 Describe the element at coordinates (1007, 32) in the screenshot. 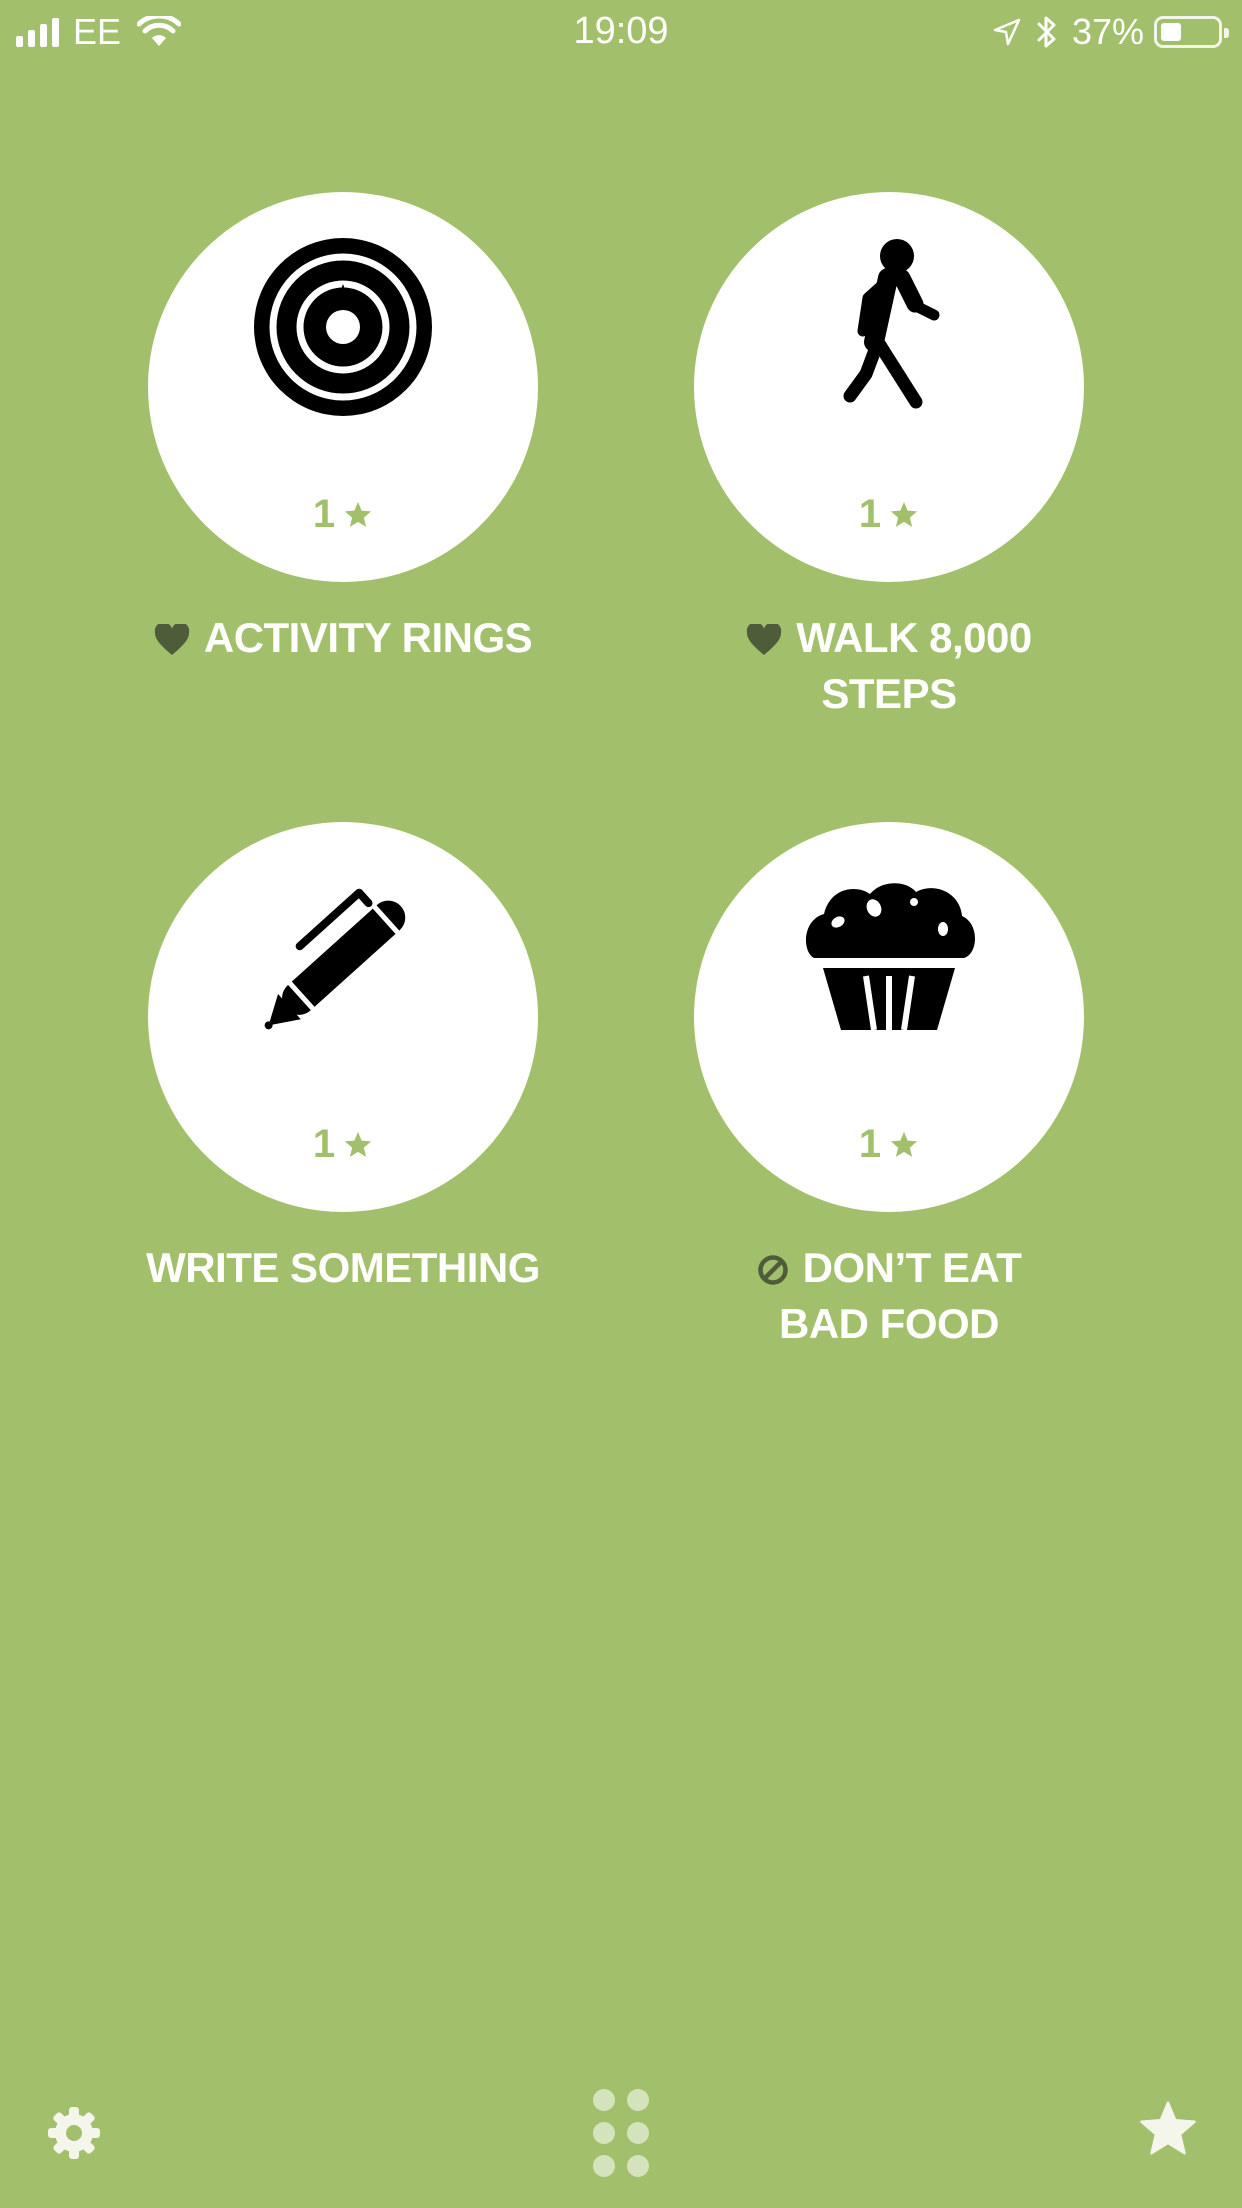

I see `location-icon` at that location.